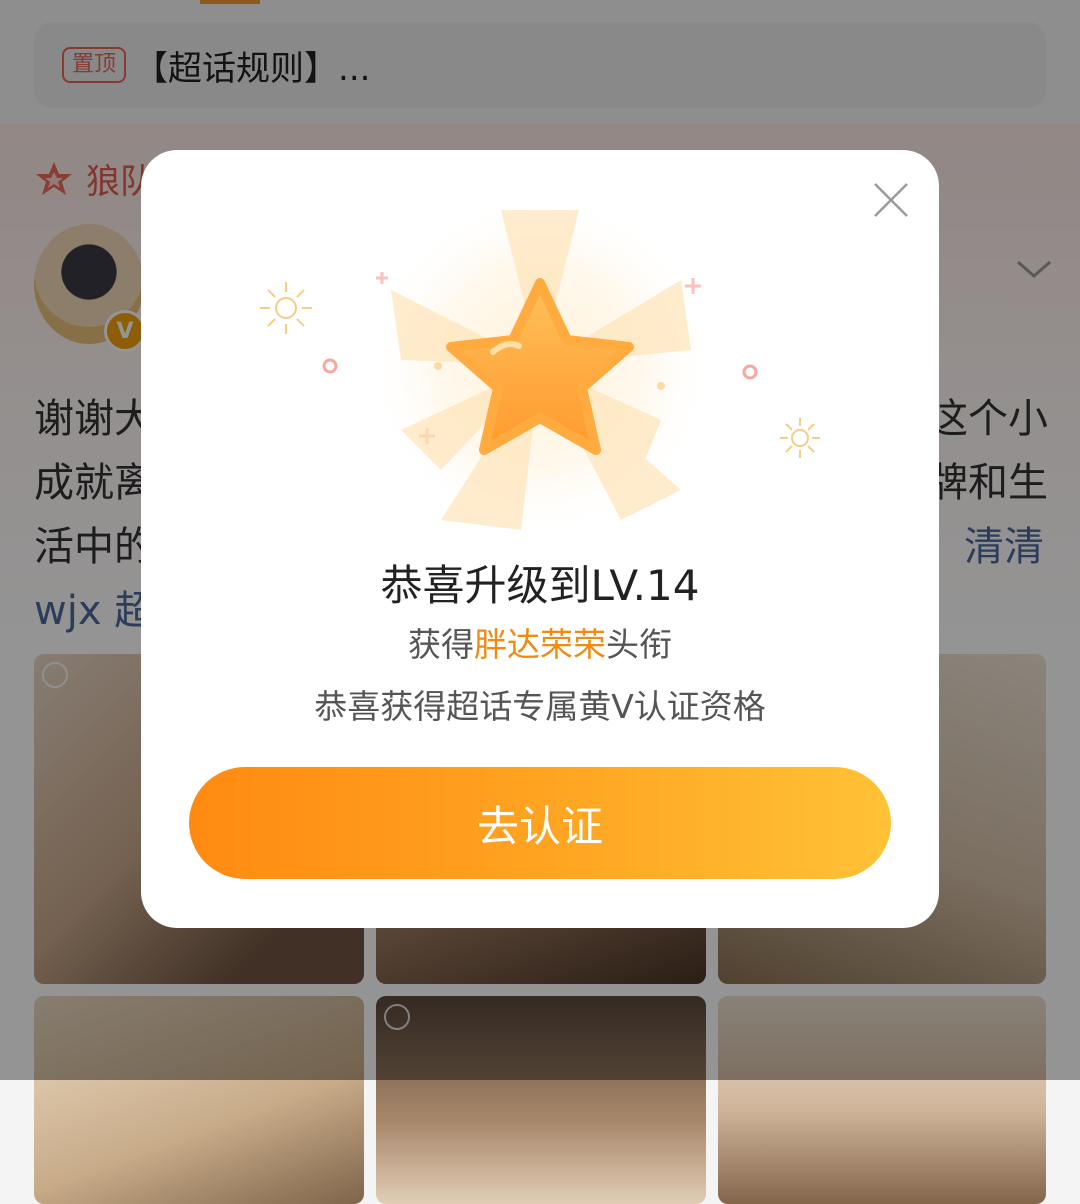 This screenshot has width=1080, height=1204. I want to click on award-prefix: 获得, so click(441, 644).